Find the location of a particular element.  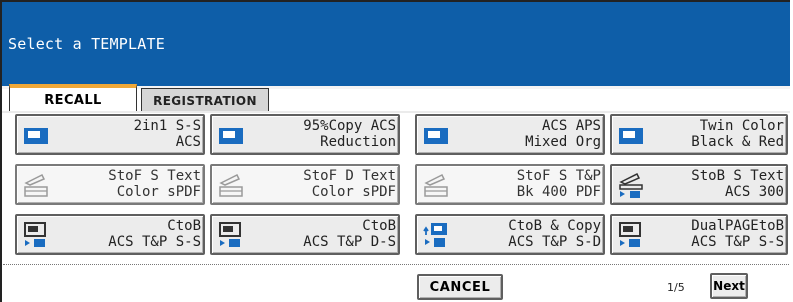

template-label: DualPAGEtoB ACS T&P S-S is located at coordinates (737, 234).